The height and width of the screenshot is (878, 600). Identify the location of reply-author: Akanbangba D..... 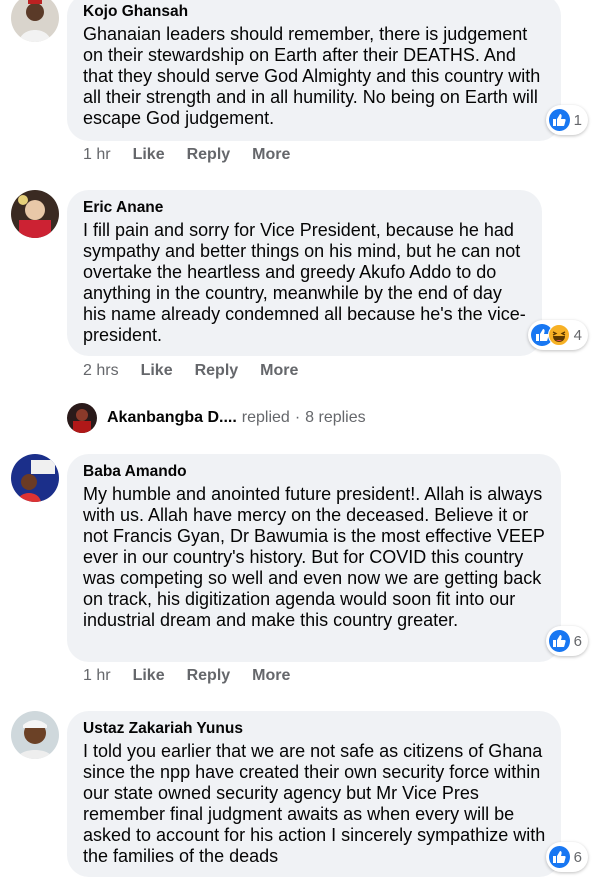
(172, 418).